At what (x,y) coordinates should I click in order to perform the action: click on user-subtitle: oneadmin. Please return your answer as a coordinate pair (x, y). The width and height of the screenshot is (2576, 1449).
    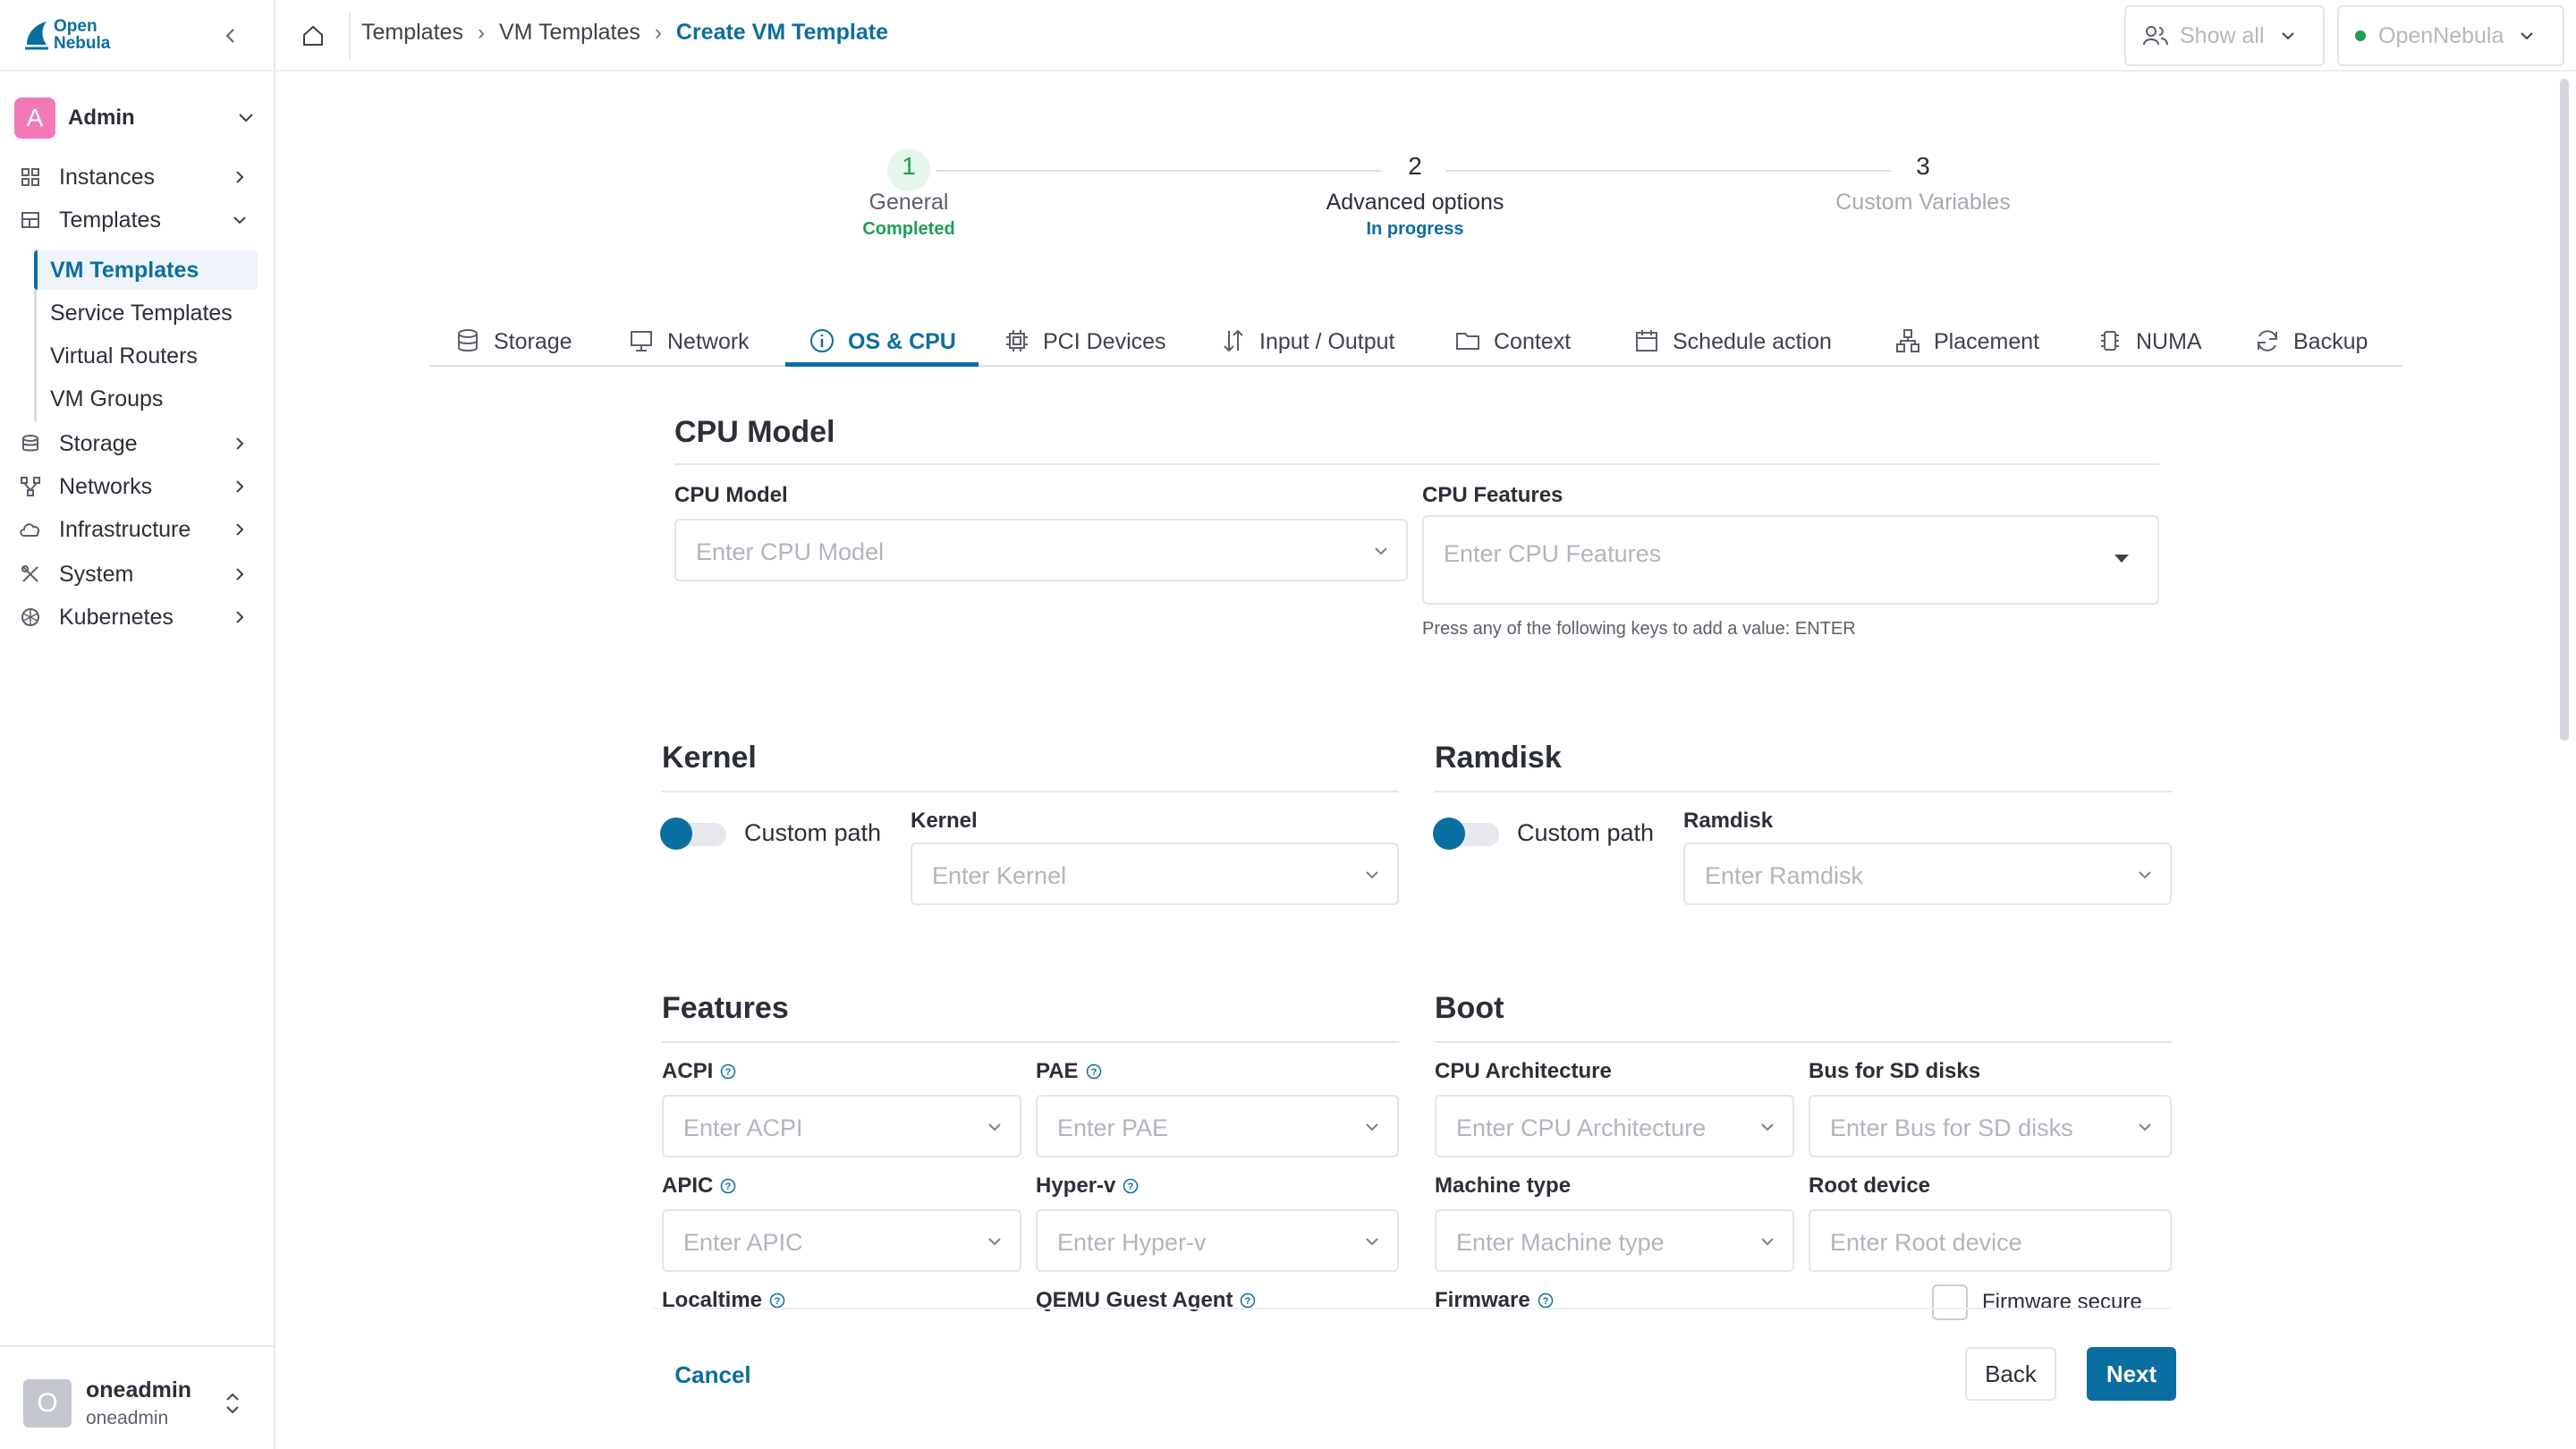
    Looking at the image, I should click on (127, 1418).